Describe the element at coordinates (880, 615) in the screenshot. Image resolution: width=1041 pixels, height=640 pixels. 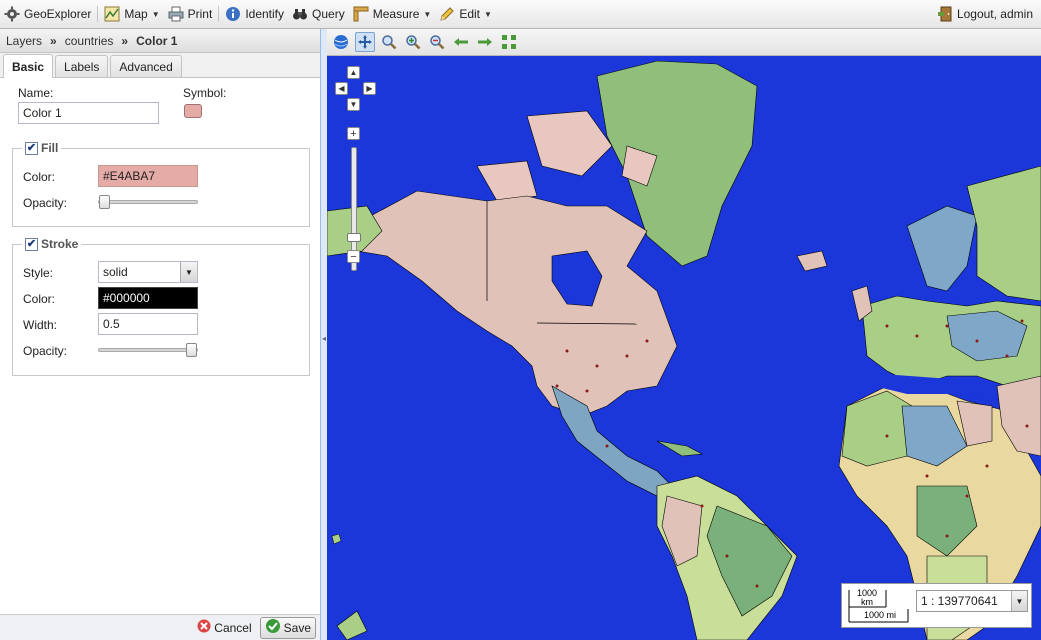
I see `scale-bar-mi: 1000 mi` at that location.